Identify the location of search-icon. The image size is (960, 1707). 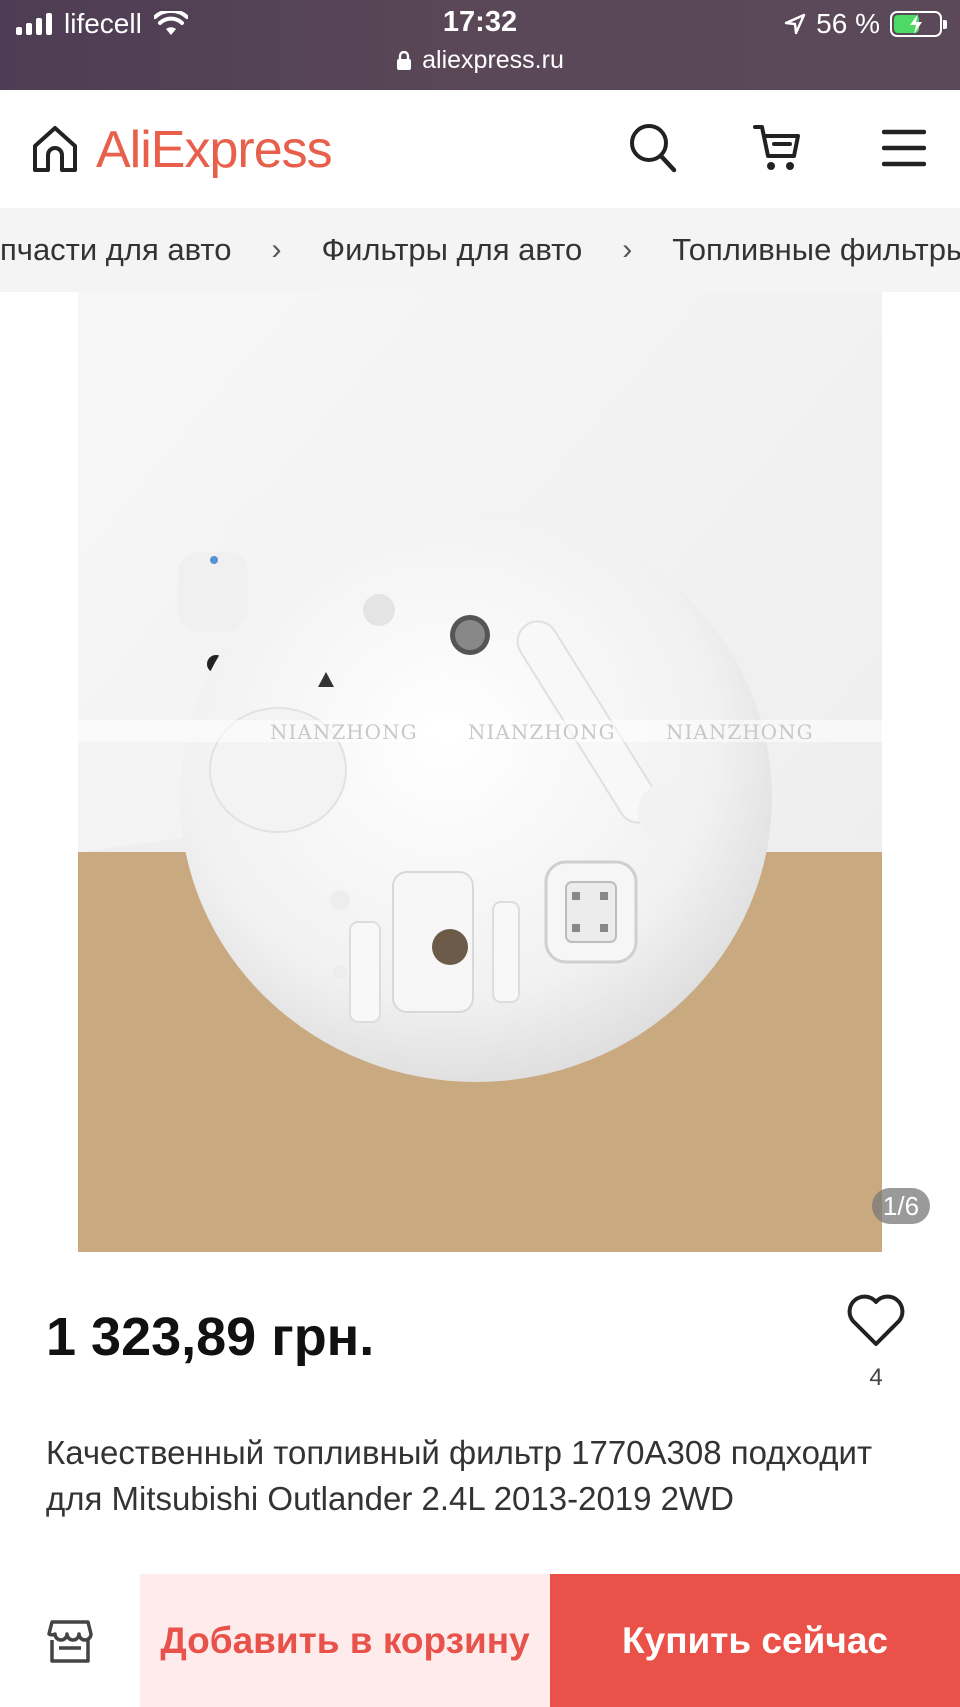
(653, 148).